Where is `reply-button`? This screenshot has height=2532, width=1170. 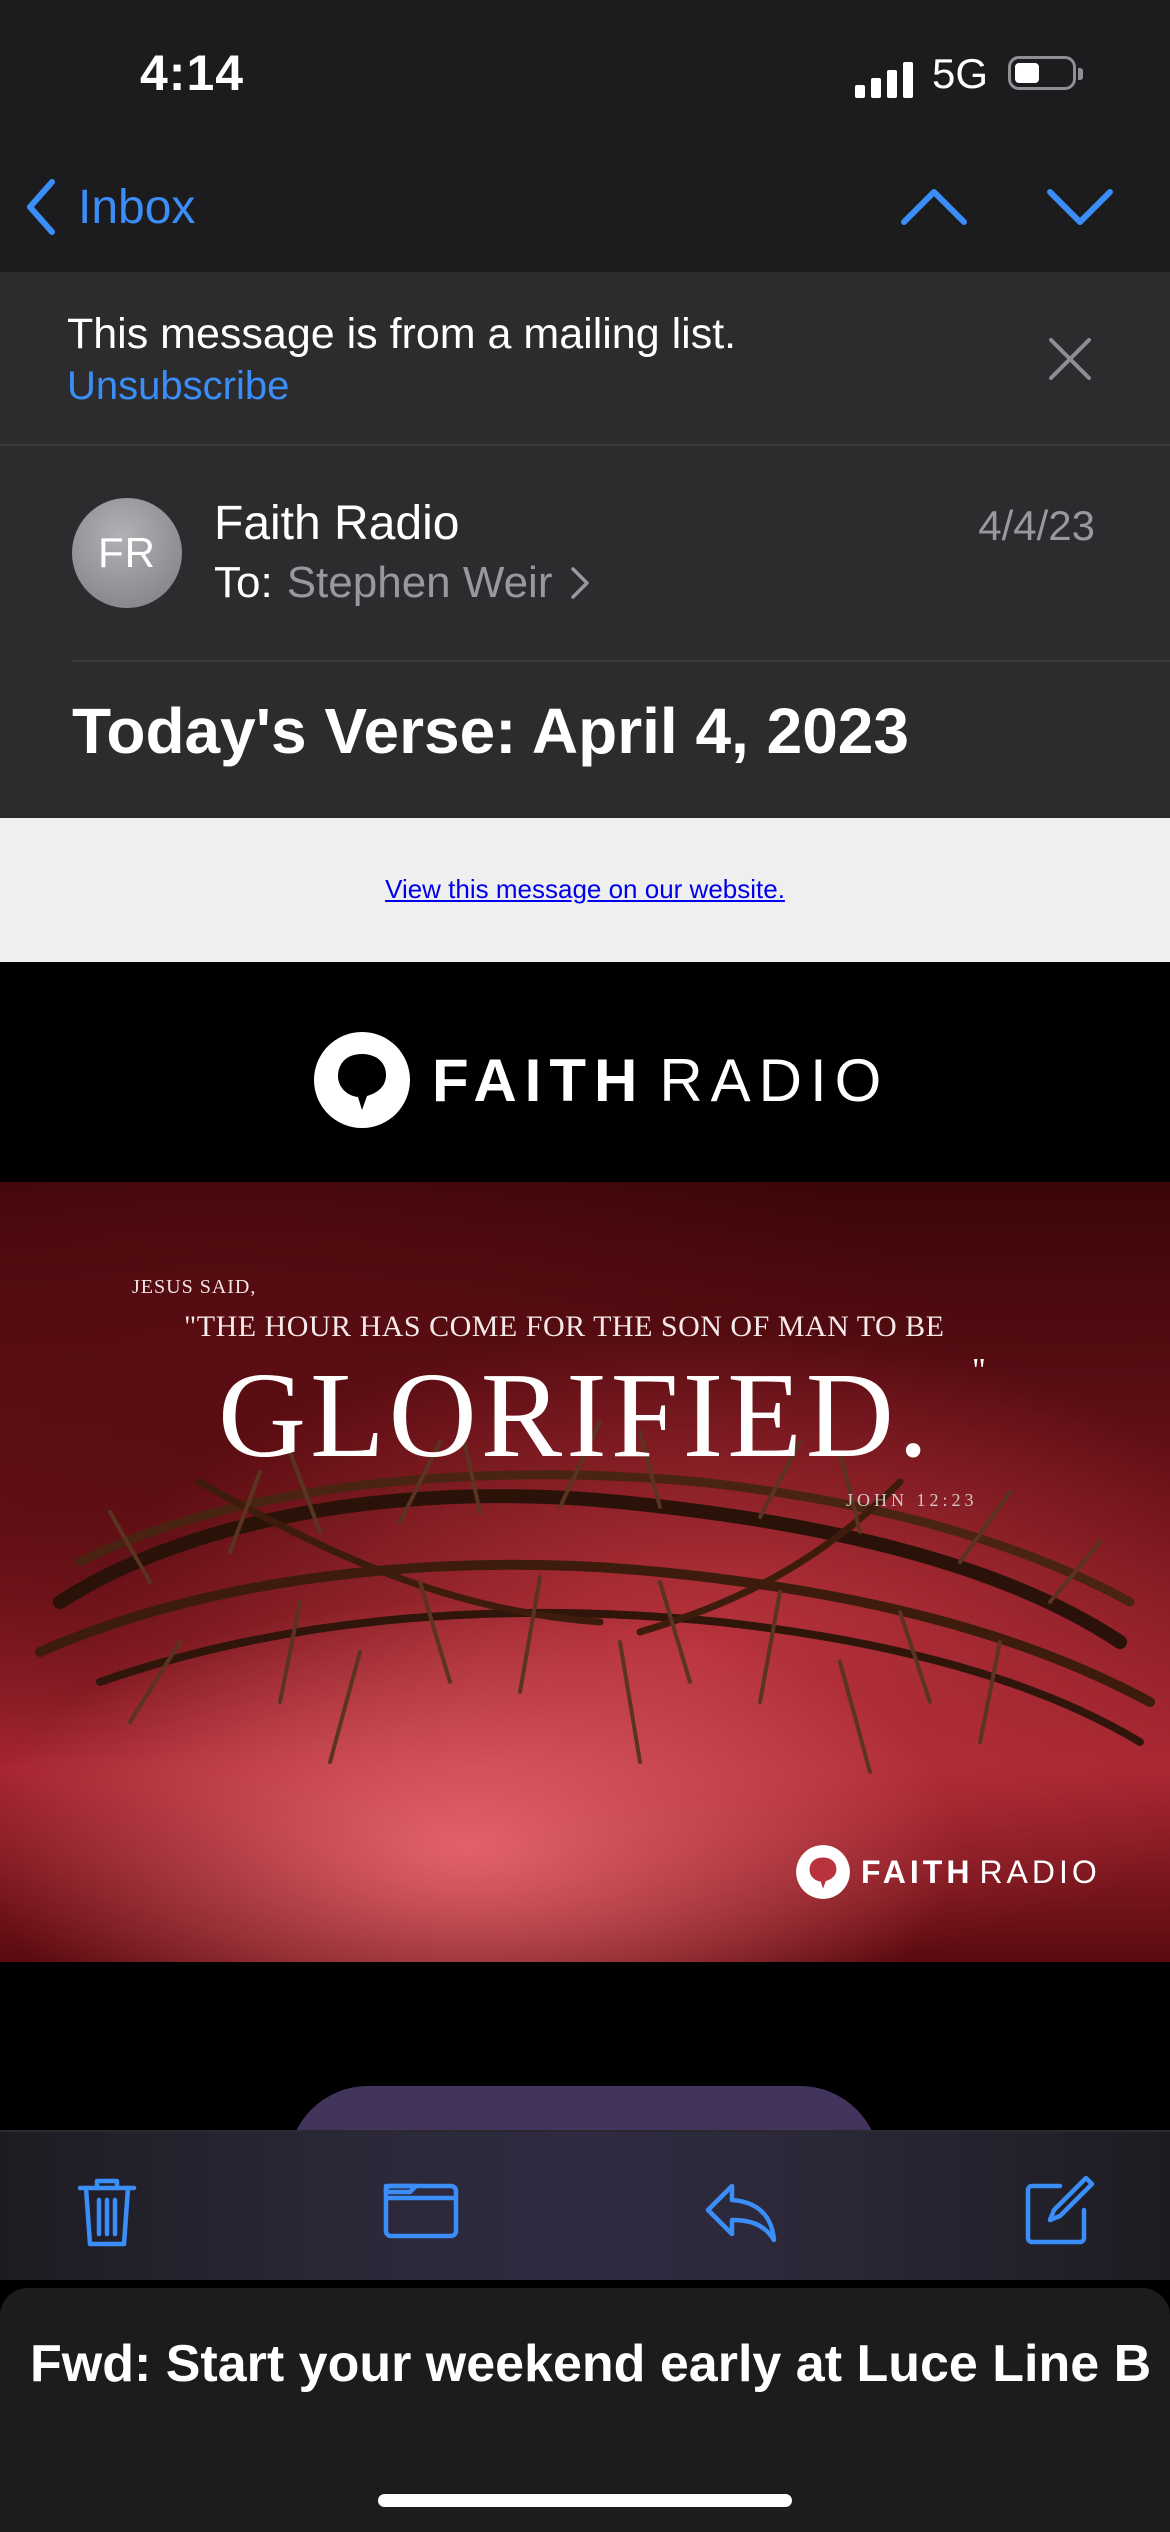
reply-button is located at coordinates (741, 2211).